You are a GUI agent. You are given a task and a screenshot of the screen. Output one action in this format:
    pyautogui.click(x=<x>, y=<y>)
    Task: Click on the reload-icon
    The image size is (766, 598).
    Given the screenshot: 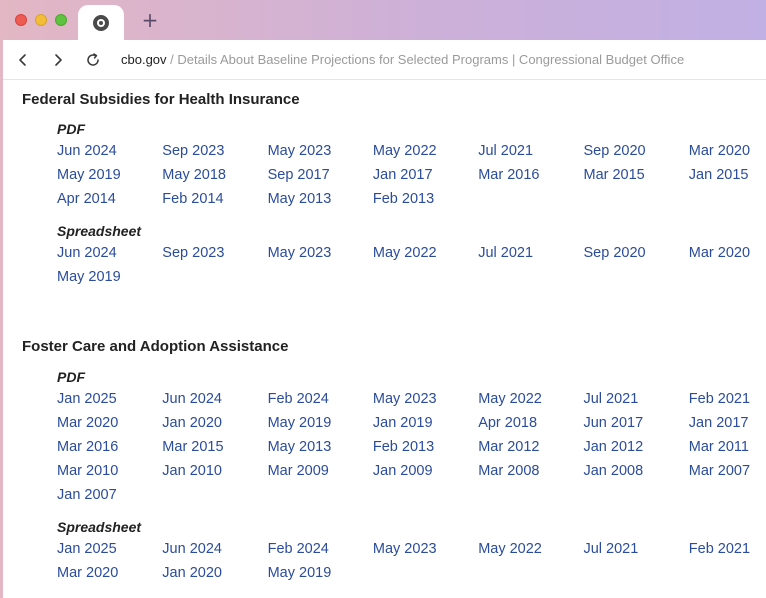 What is the action you would take?
    pyautogui.click(x=93, y=59)
    